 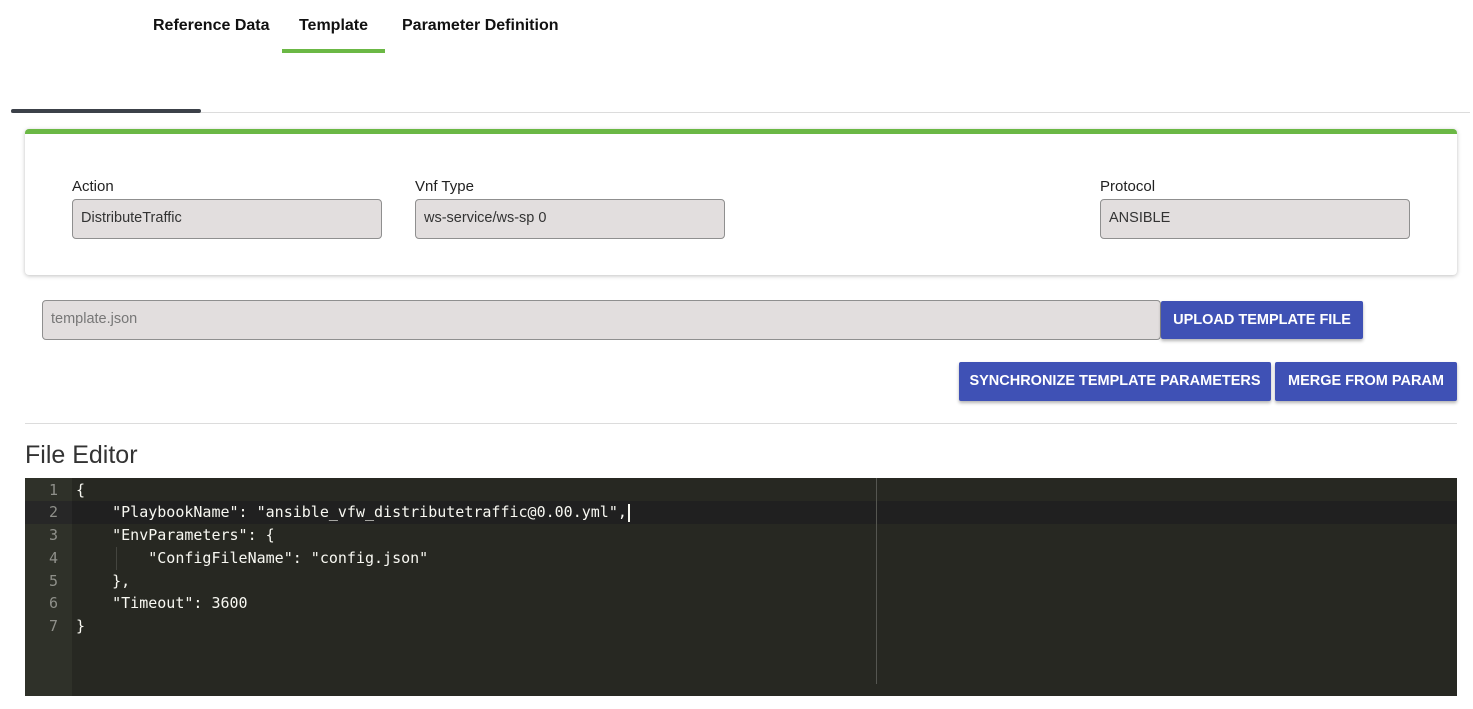 I want to click on editor-line: 7 }, so click(x=741, y=626).